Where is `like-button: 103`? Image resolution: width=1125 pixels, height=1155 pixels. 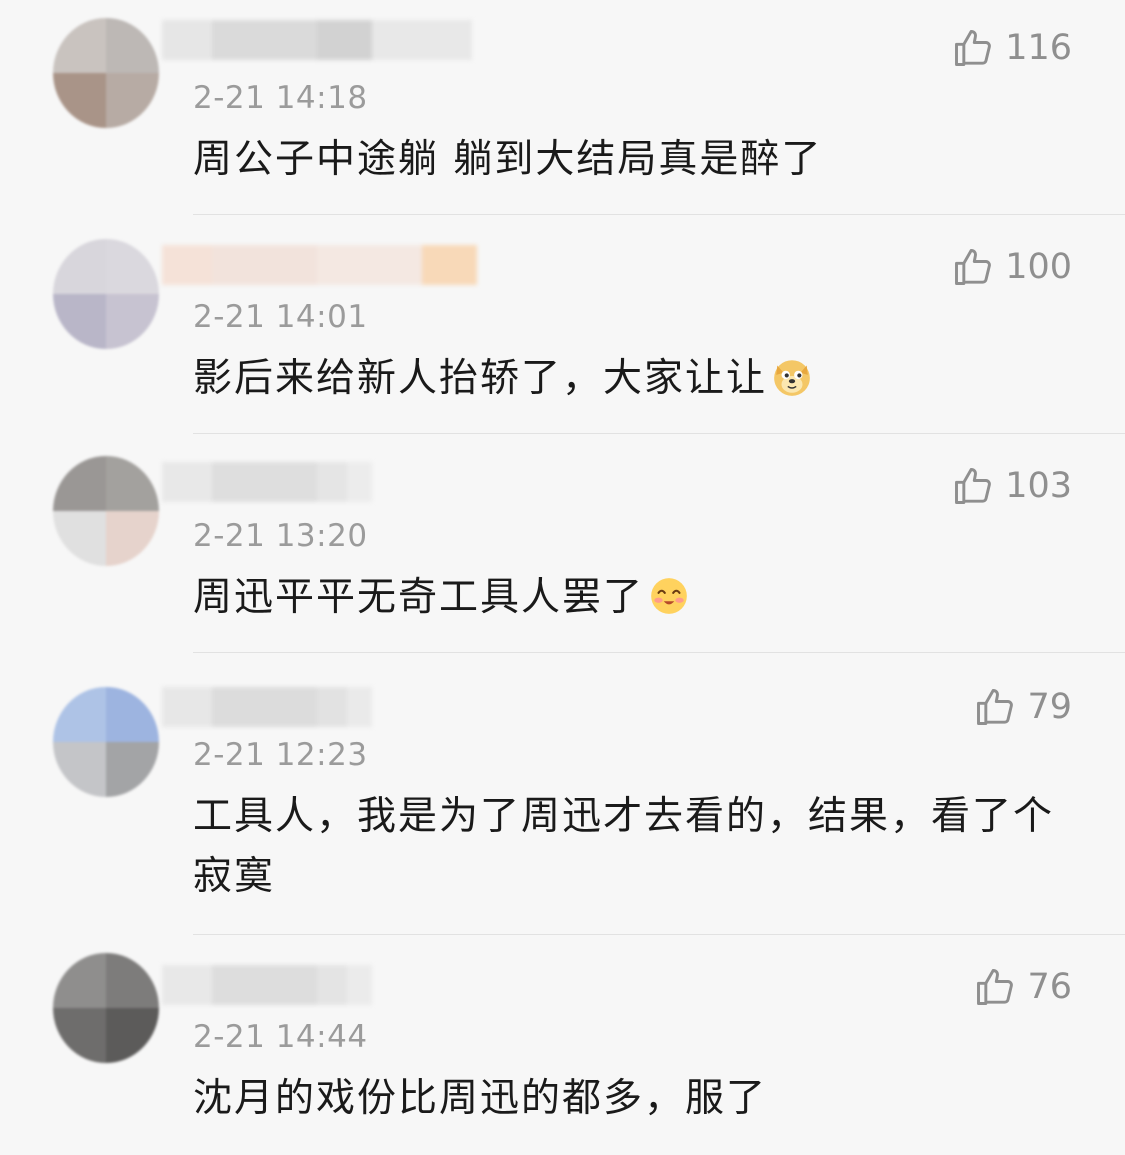
like-button: 103 is located at coordinates (1011, 486).